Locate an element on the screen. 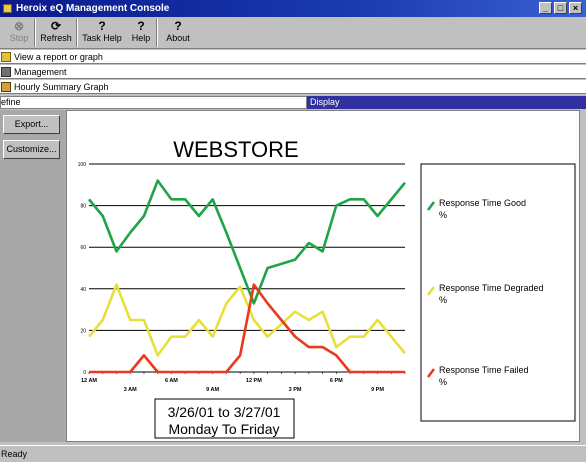 The width and height of the screenshot is (586, 462). tab-display: Display is located at coordinates (446, 102).